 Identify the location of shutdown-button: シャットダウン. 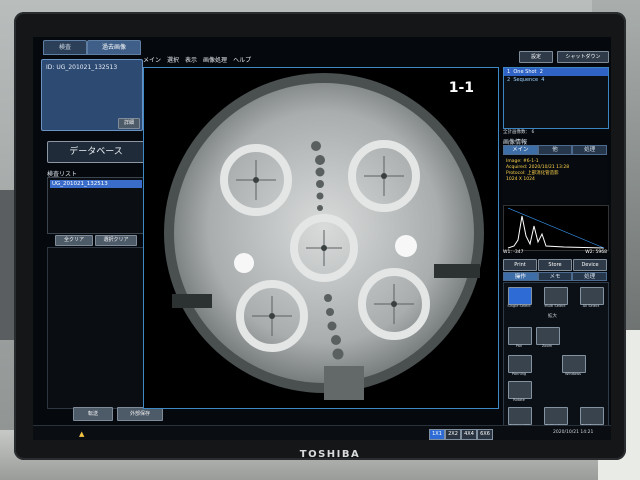
(583, 57).